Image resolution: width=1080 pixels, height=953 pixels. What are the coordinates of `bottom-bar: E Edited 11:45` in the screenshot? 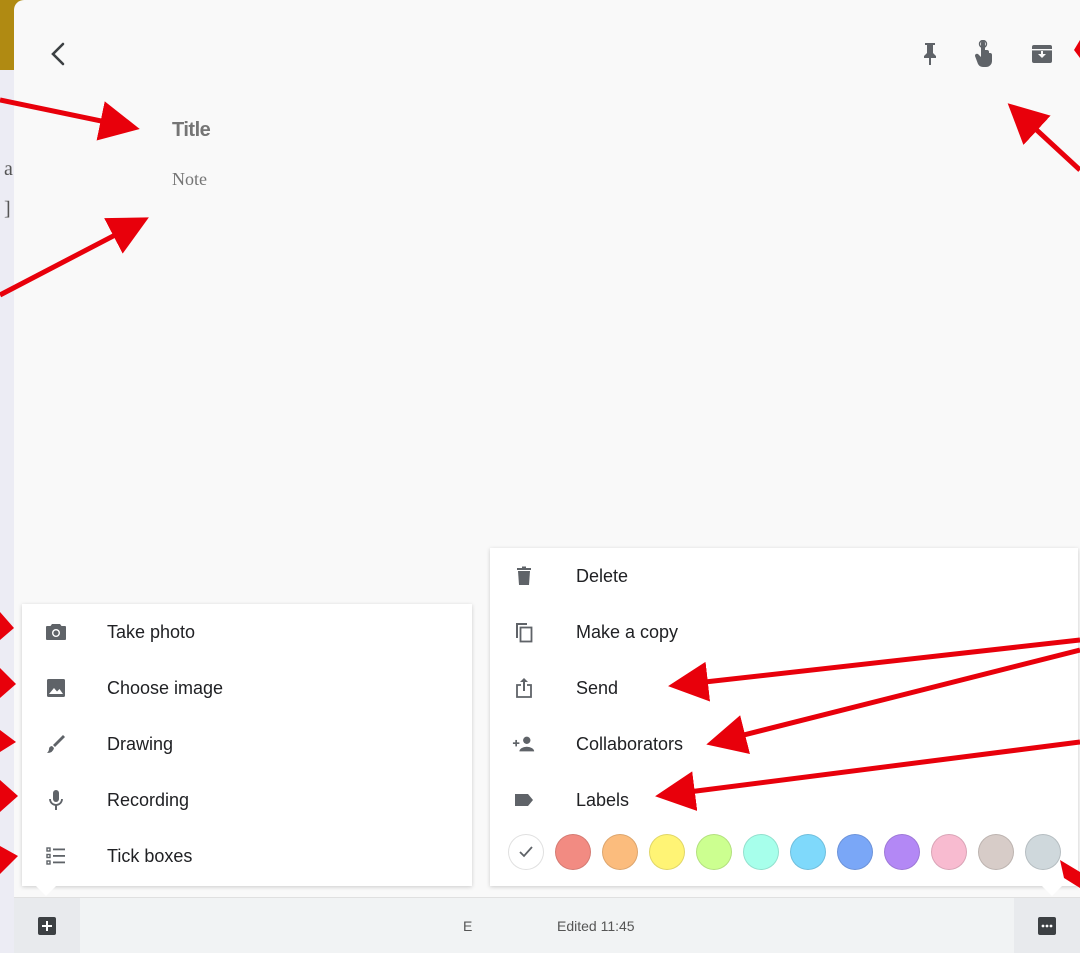 It's located at (547, 925).